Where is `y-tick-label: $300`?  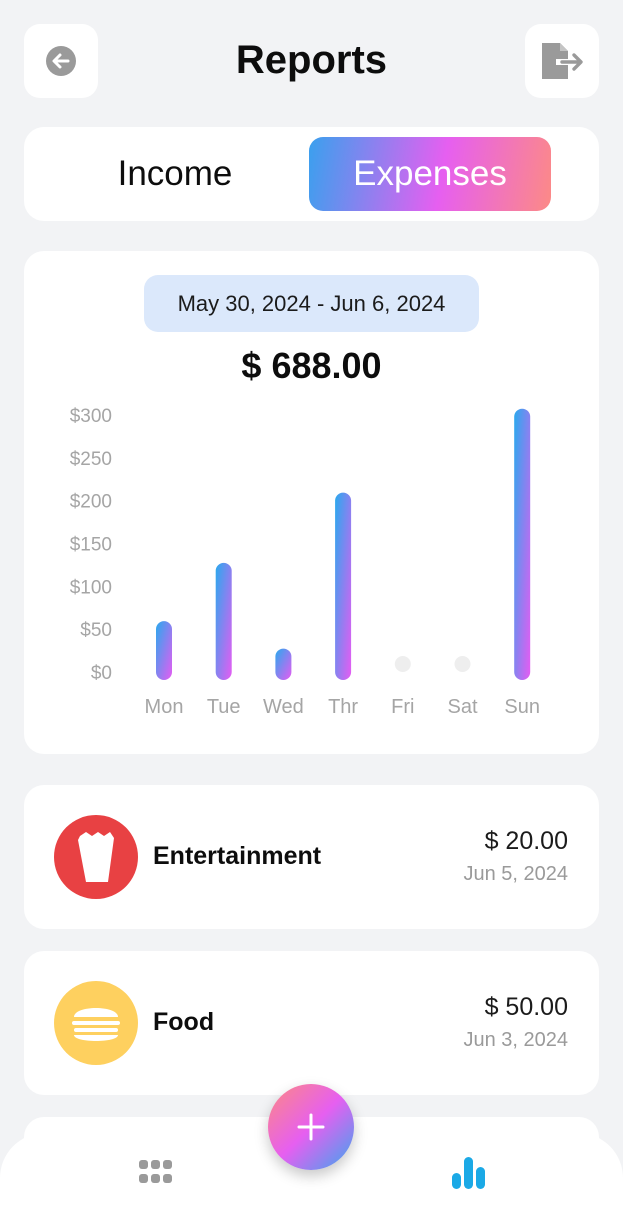 y-tick-label: $300 is located at coordinates (91, 416).